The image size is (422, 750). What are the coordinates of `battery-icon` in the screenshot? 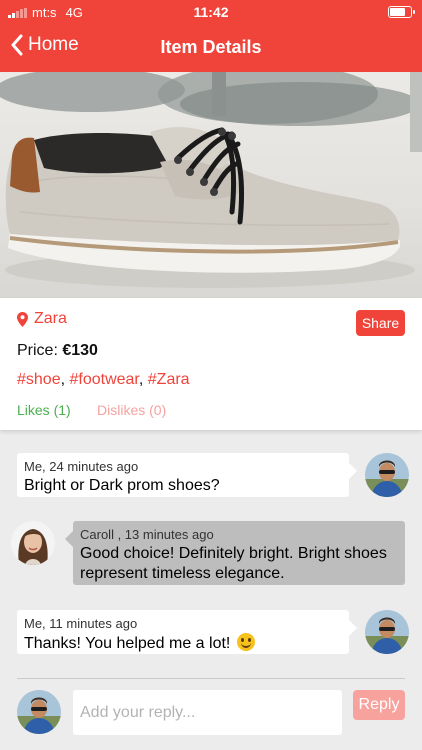 It's located at (401, 12).